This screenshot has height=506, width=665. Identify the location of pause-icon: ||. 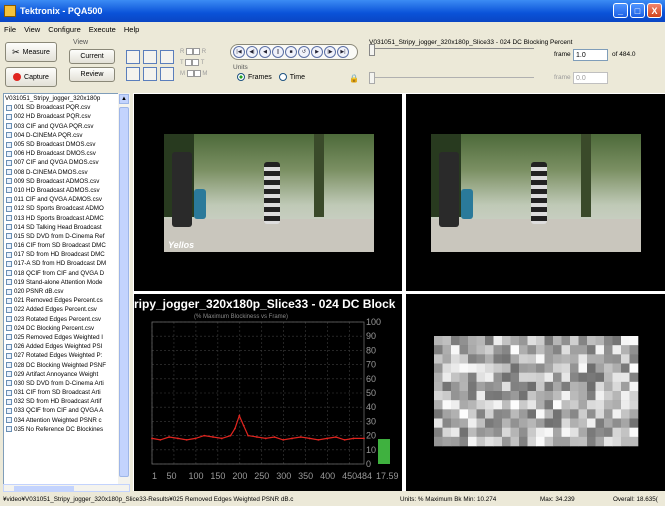
(278, 52).